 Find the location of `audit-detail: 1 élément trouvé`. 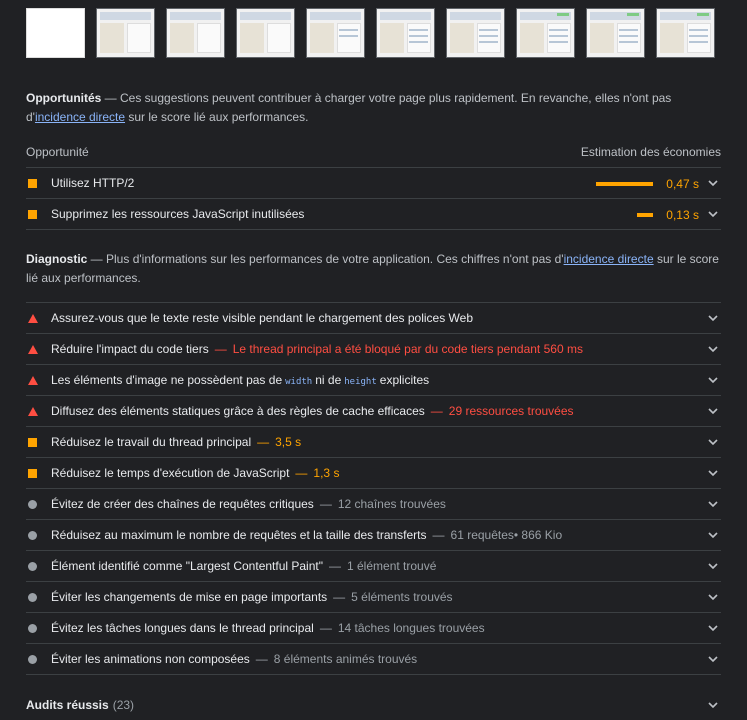

audit-detail: 1 élément trouvé is located at coordinates (392, 566).